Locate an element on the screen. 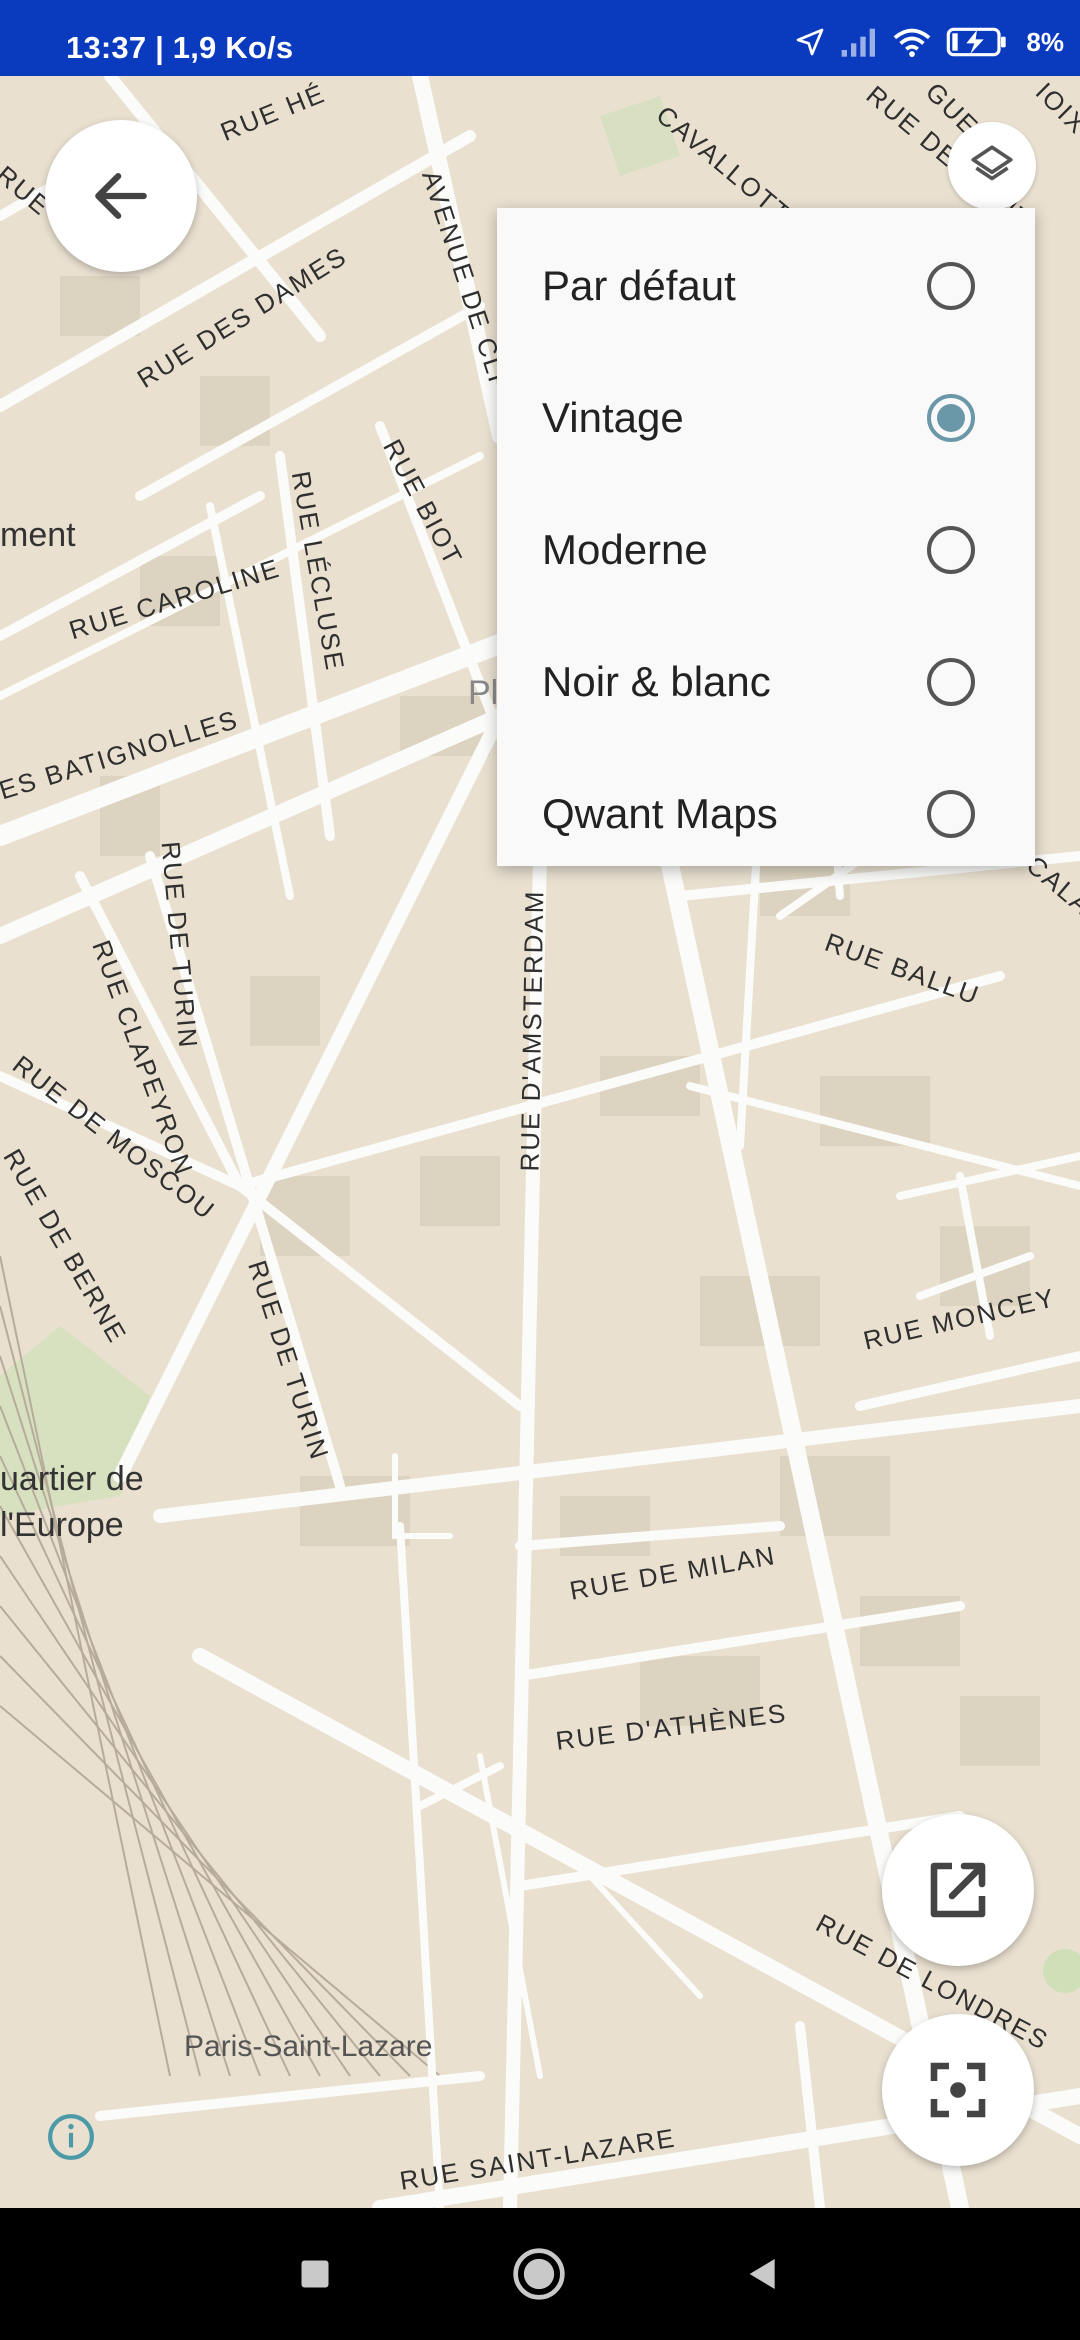 This screenshot has height=2340, width=1080. open-external-icon is located at coordinates (958, 1890).